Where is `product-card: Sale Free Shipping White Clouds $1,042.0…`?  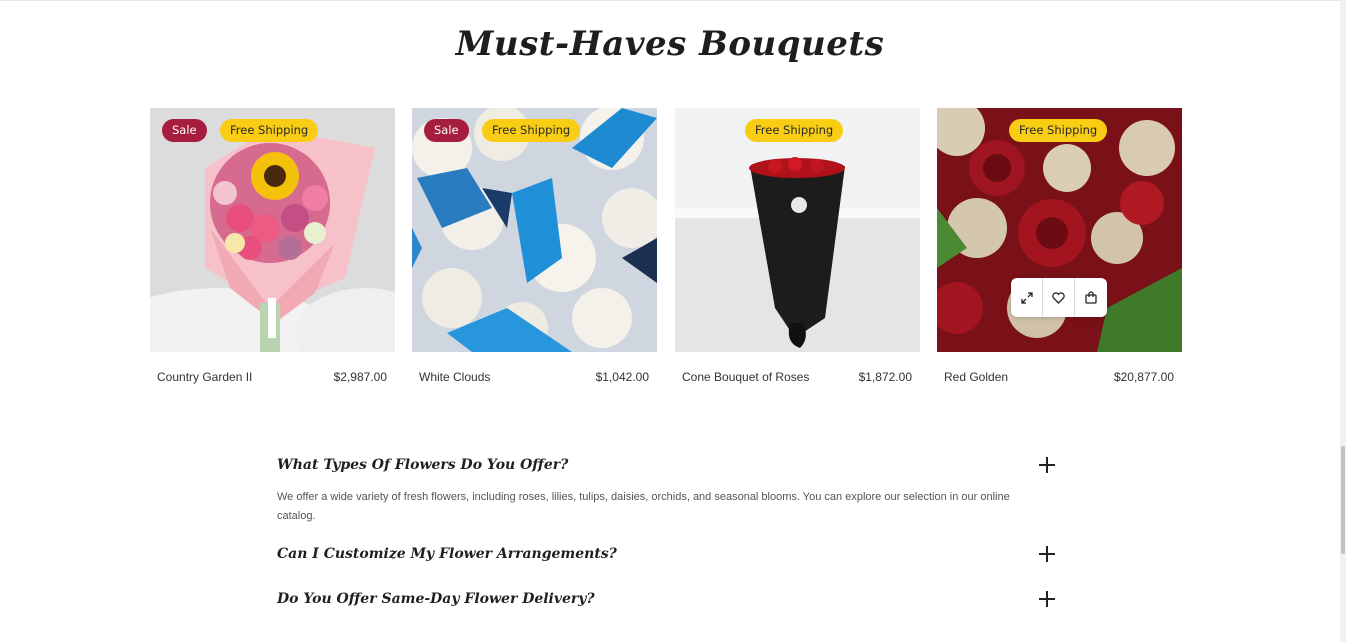
product-card: Sale Free Shipping White Clouds $1,042.0… is located at coordinates (534, 253).